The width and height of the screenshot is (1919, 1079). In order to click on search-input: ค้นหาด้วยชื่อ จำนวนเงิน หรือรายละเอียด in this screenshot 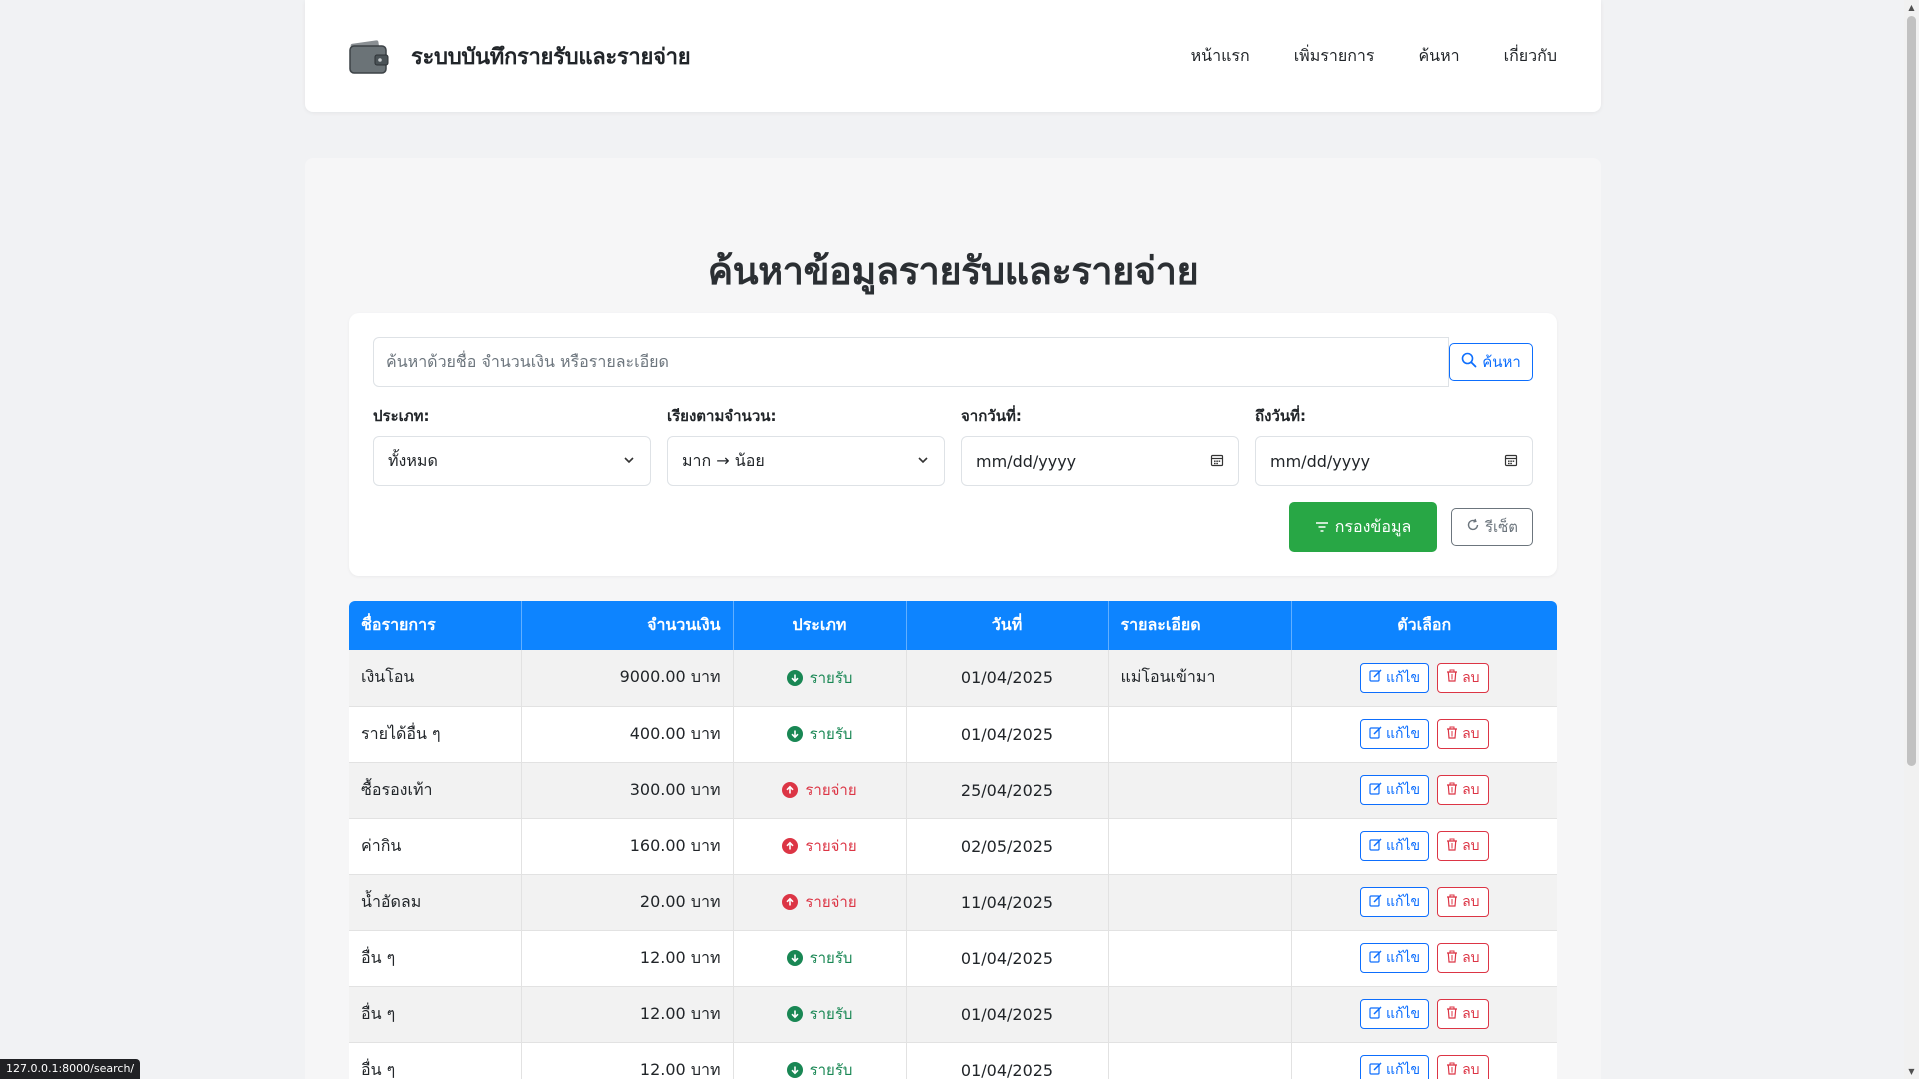, I will do `click(911, 362)`.